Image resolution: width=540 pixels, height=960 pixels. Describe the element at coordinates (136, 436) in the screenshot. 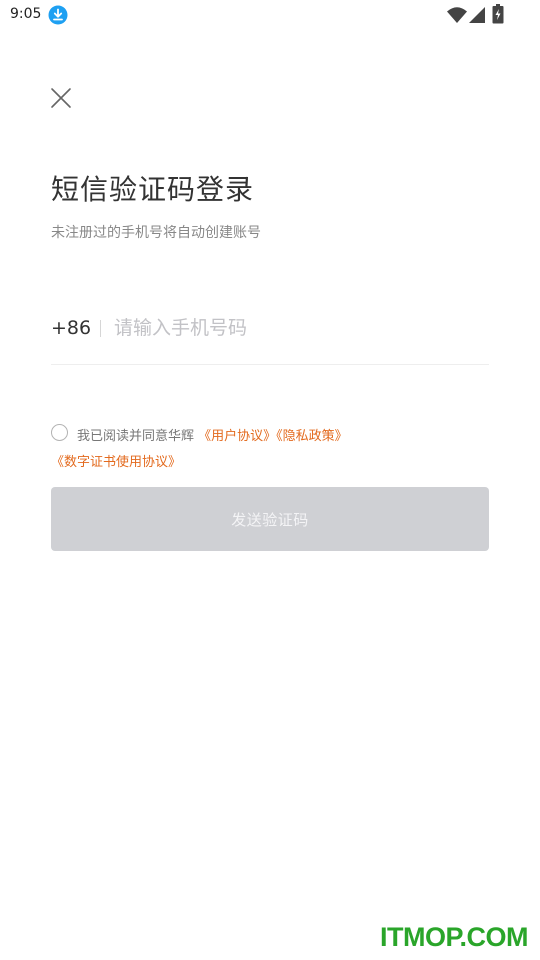

I see `agreement-prefix: 我已阅读并同意华辉` at that location.